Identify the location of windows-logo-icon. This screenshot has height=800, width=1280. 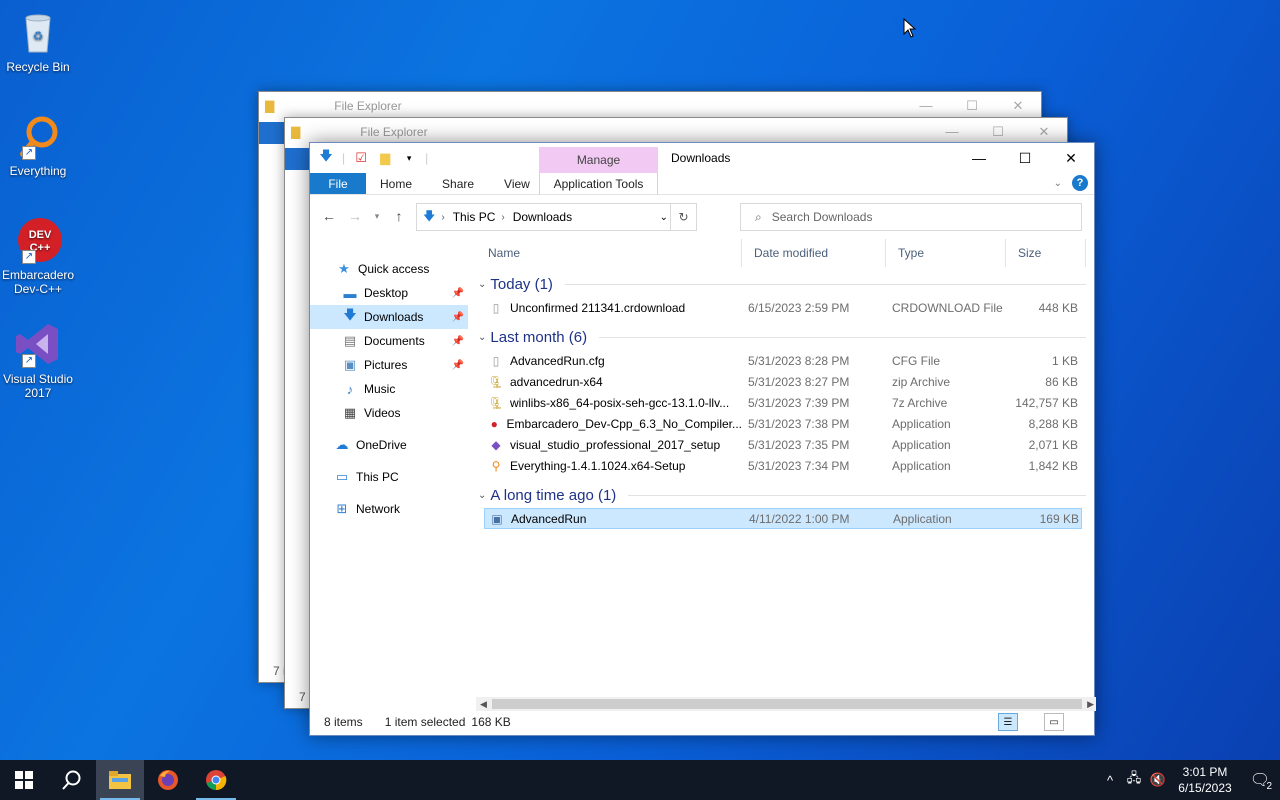
(24, 780).